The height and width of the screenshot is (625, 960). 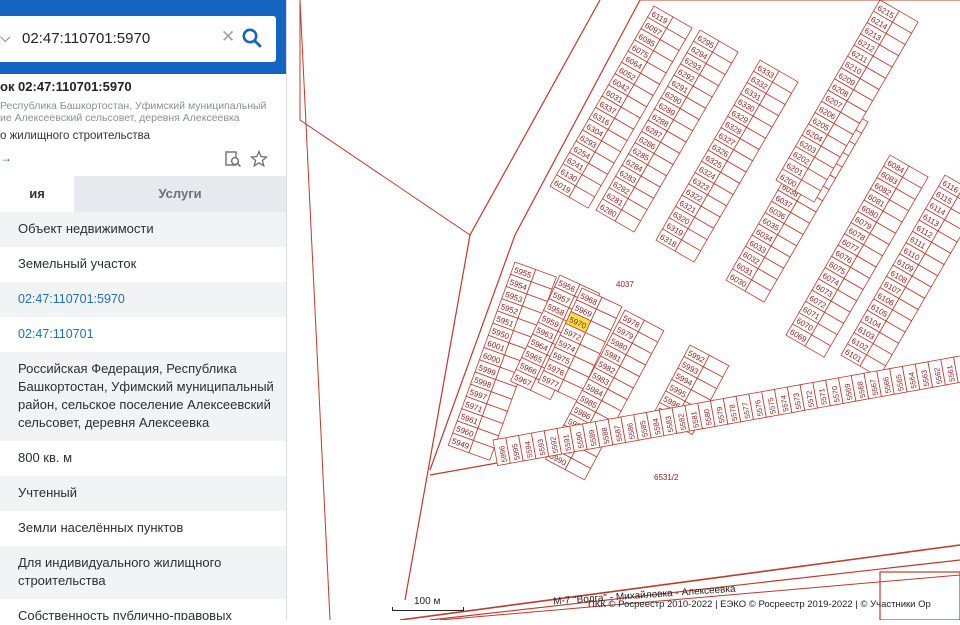 What do you see at coordinates (122, 38) in the screenshot?
I see `search-input` at bounding box center [122, 38].